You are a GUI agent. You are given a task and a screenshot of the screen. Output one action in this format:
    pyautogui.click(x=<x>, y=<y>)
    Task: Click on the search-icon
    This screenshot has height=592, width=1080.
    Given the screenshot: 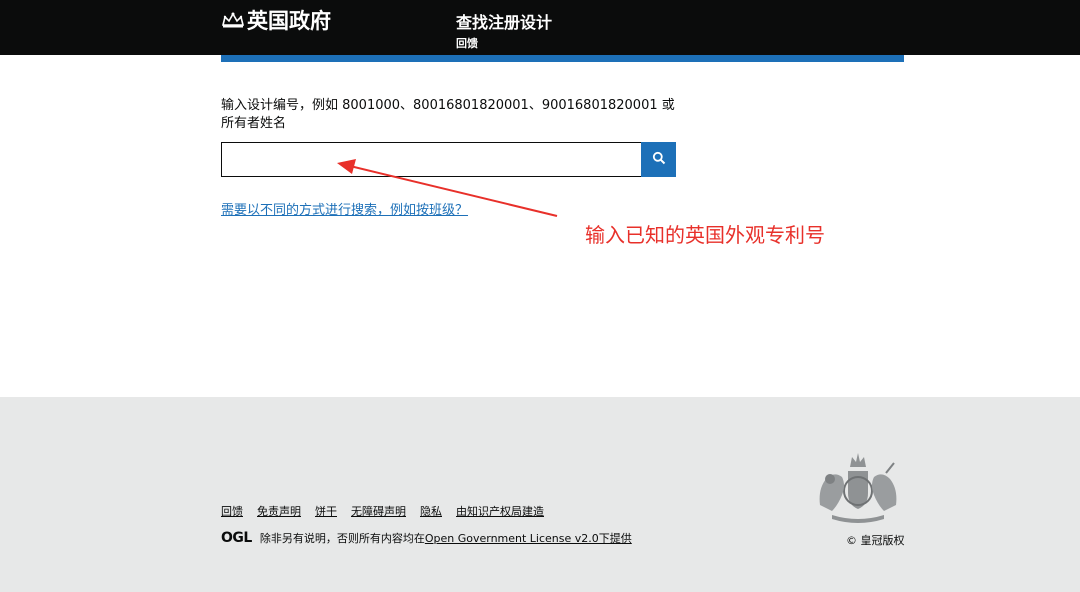 What is the action you would take?
    pyautogui.click(x=659, y=159)
    